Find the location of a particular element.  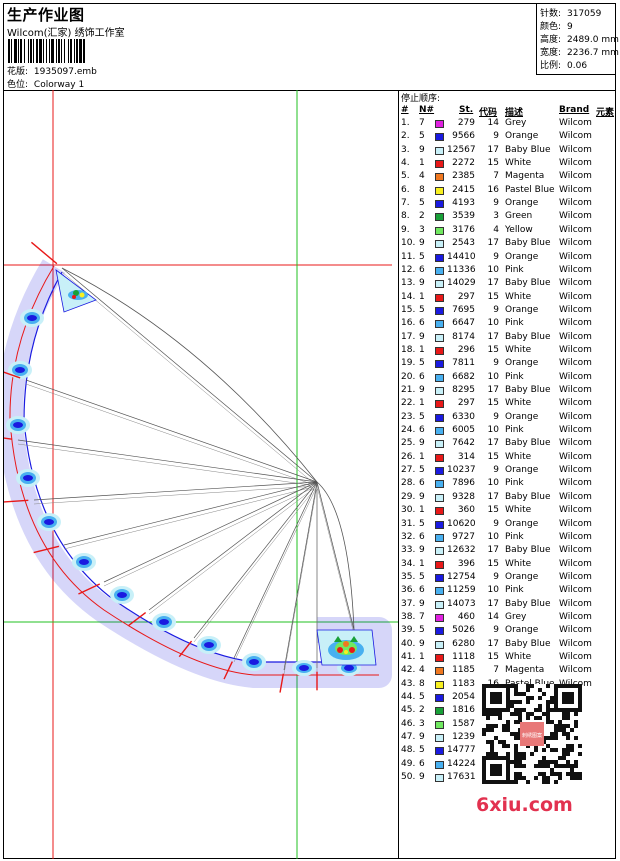

row-number: 37. is located at coordinates (408, 603).